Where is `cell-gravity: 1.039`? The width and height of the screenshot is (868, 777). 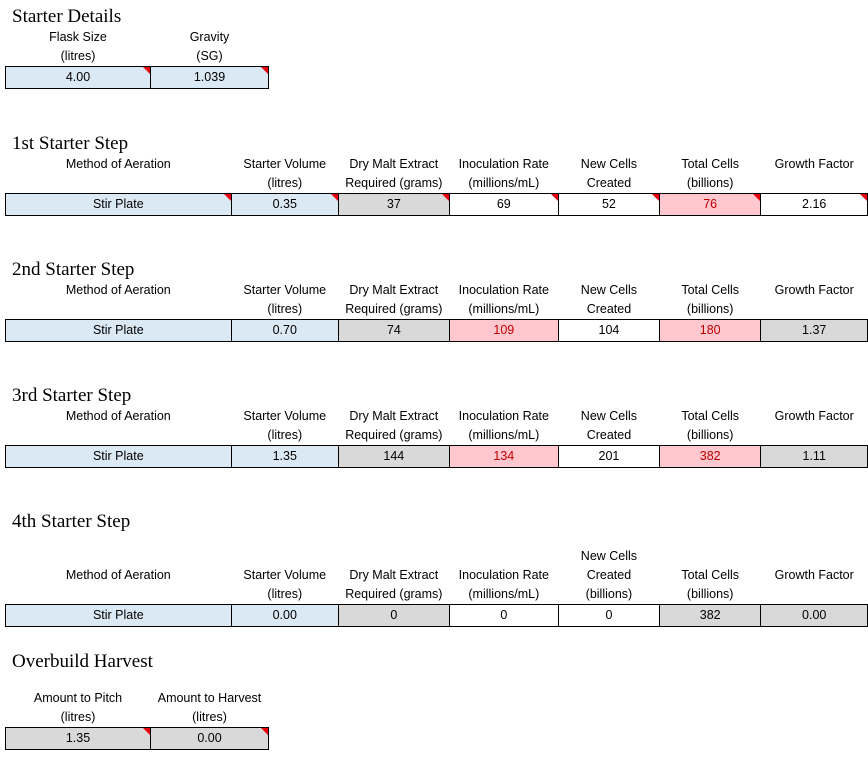 cell-gravity: 1.039 is located at coordinates (209, 77).